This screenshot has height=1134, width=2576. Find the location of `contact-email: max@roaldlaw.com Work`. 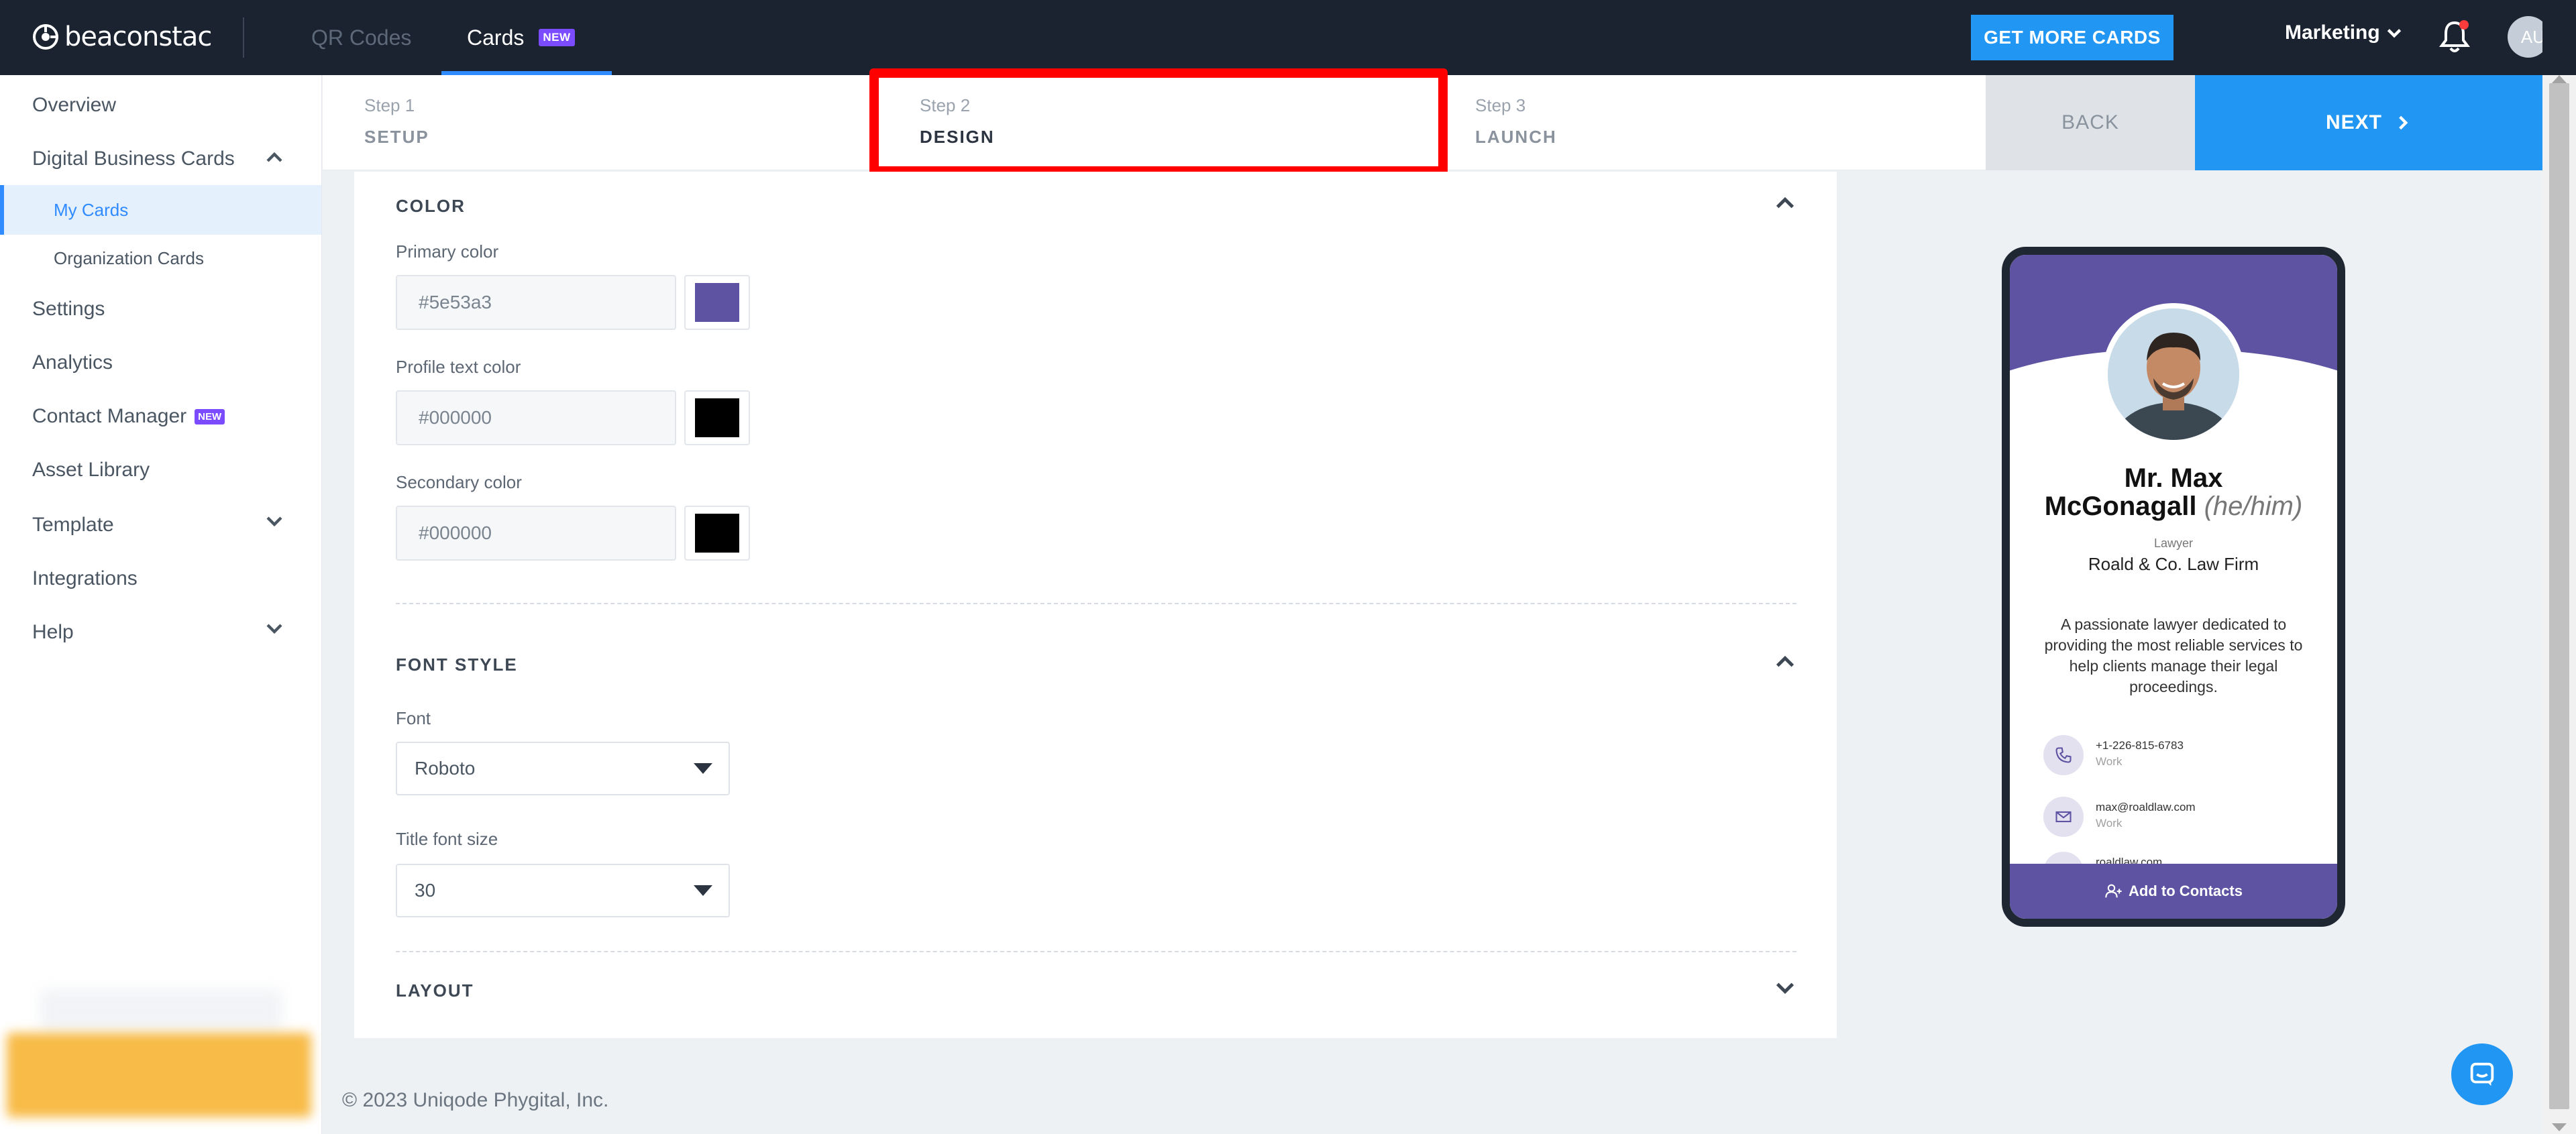

contact-email: max@roaldlaw.com Work is located at coordinates (2119, 817).